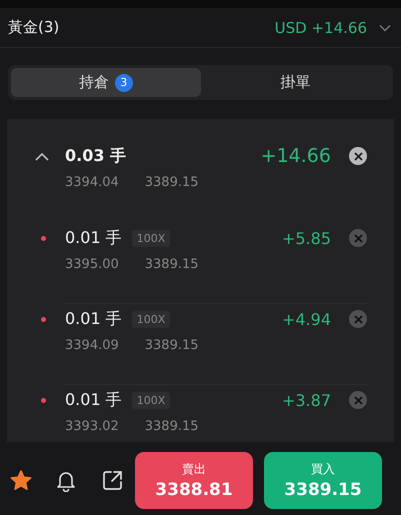 This screenshot has width=401, height=515. I want to click on open-price: 3393.02, so click(92, 426).